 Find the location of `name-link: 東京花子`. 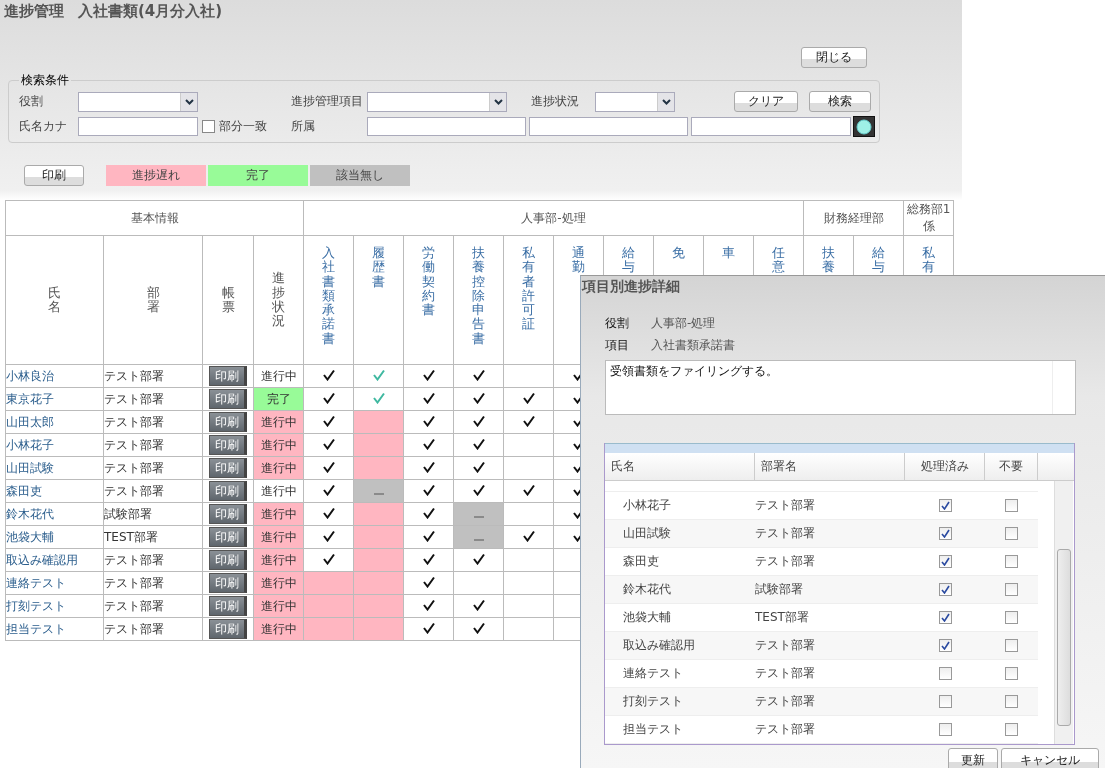

name-link: 東京花子 is located at coordinates (54, 399).